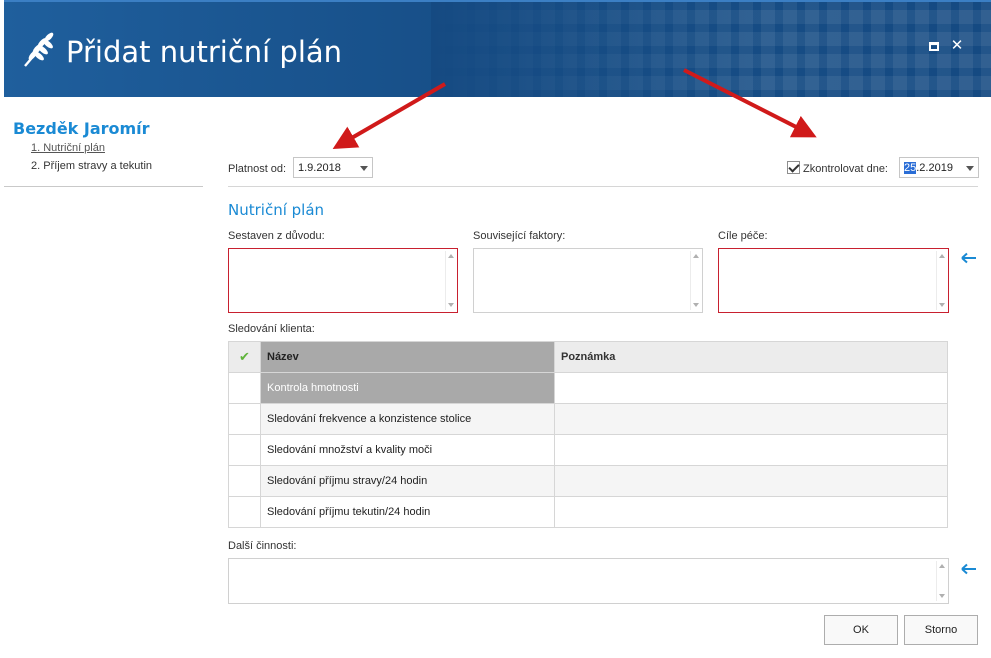 The image size is (991, 658). I want to click on table-row: Kontrola hmotnosti, so click(588, 388).